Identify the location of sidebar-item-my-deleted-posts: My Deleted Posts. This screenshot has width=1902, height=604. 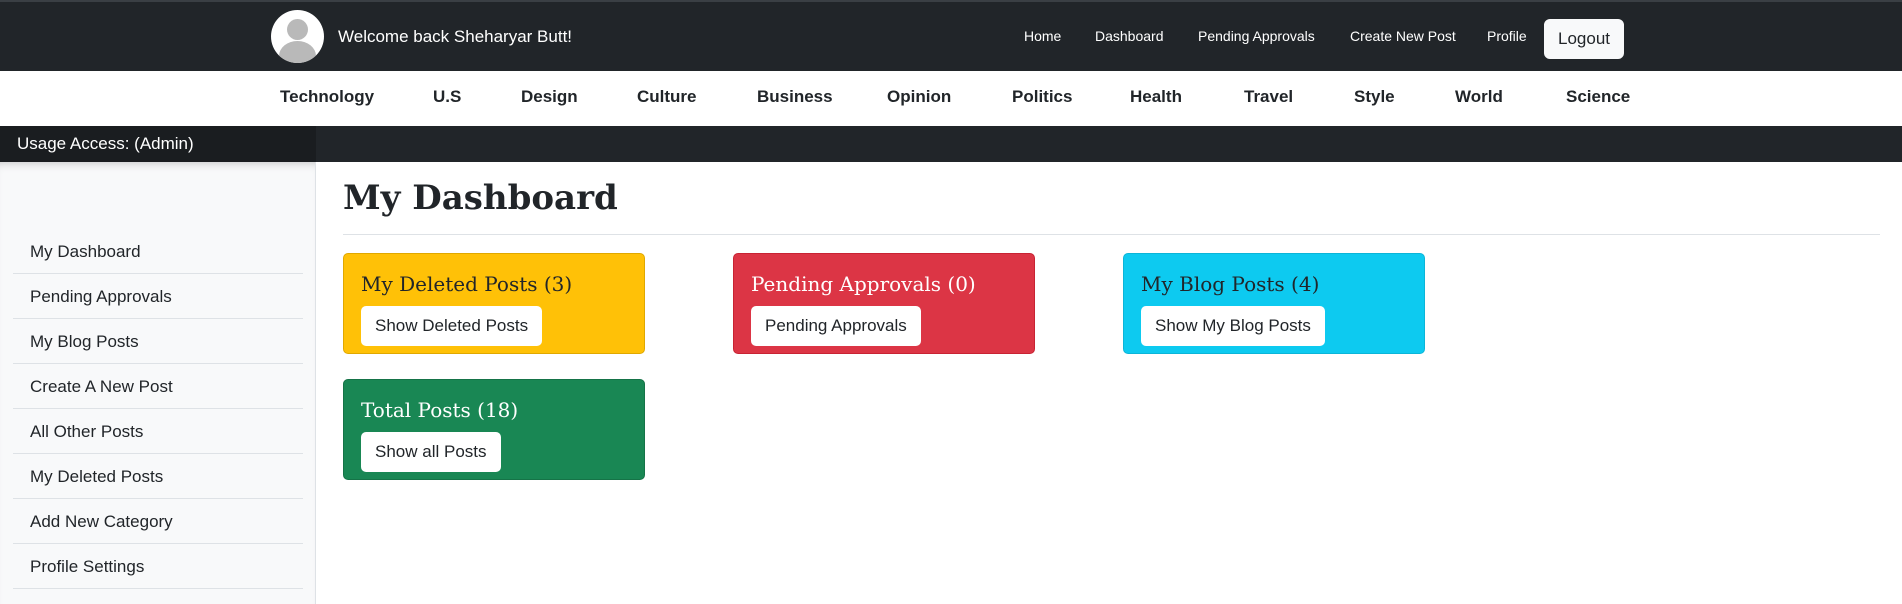
(158, 476).